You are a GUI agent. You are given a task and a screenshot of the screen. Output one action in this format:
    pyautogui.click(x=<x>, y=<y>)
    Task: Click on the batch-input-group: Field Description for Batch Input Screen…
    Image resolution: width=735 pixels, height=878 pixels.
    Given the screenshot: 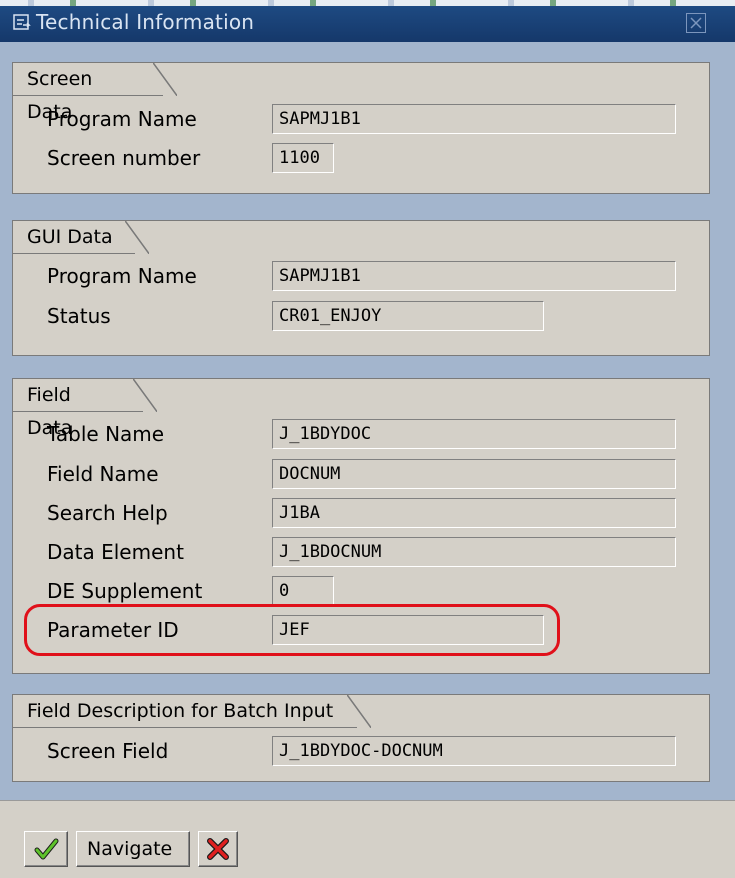 What is the action you would take?
    pyautogui.click(x=361, y=738)
    